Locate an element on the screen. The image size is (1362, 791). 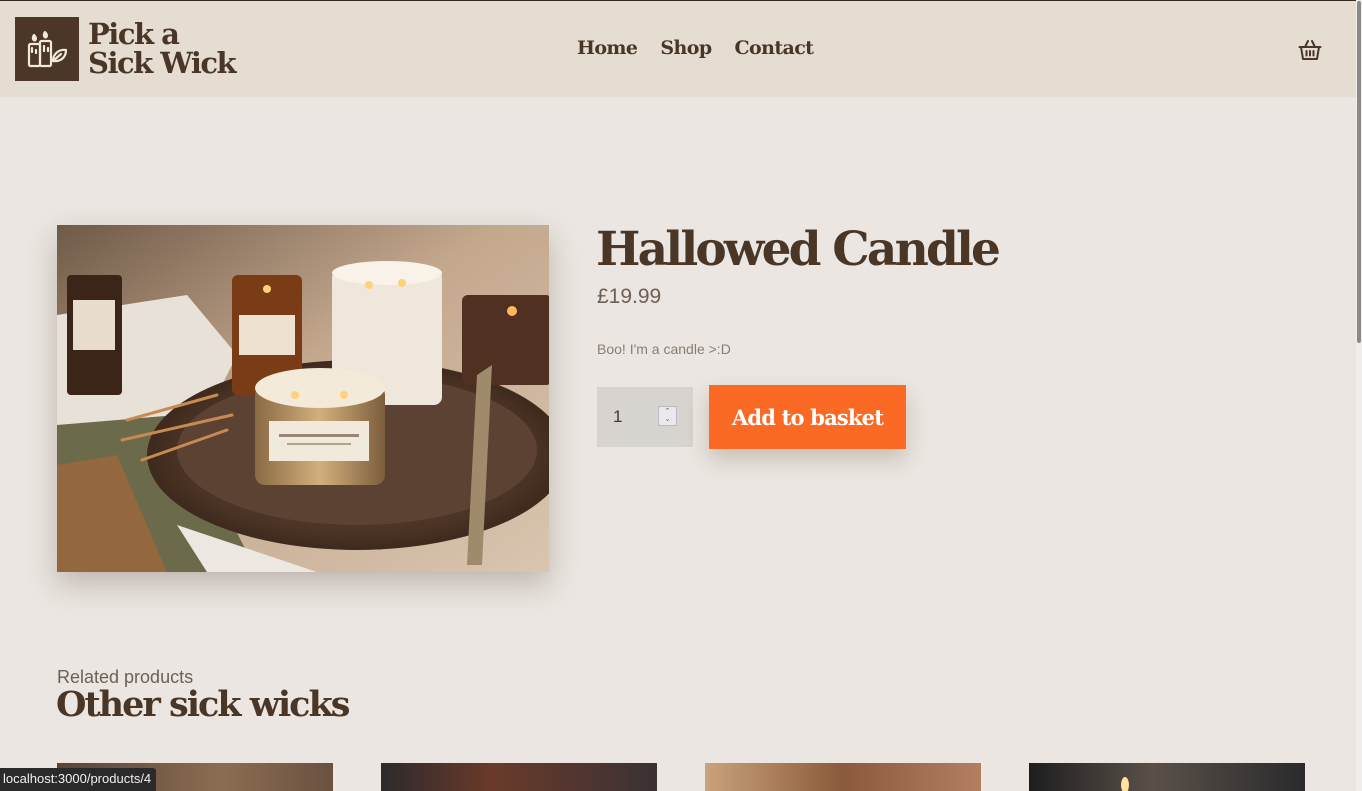
chevron-down-icon: ⌄ is located at coordinates (668, 420).